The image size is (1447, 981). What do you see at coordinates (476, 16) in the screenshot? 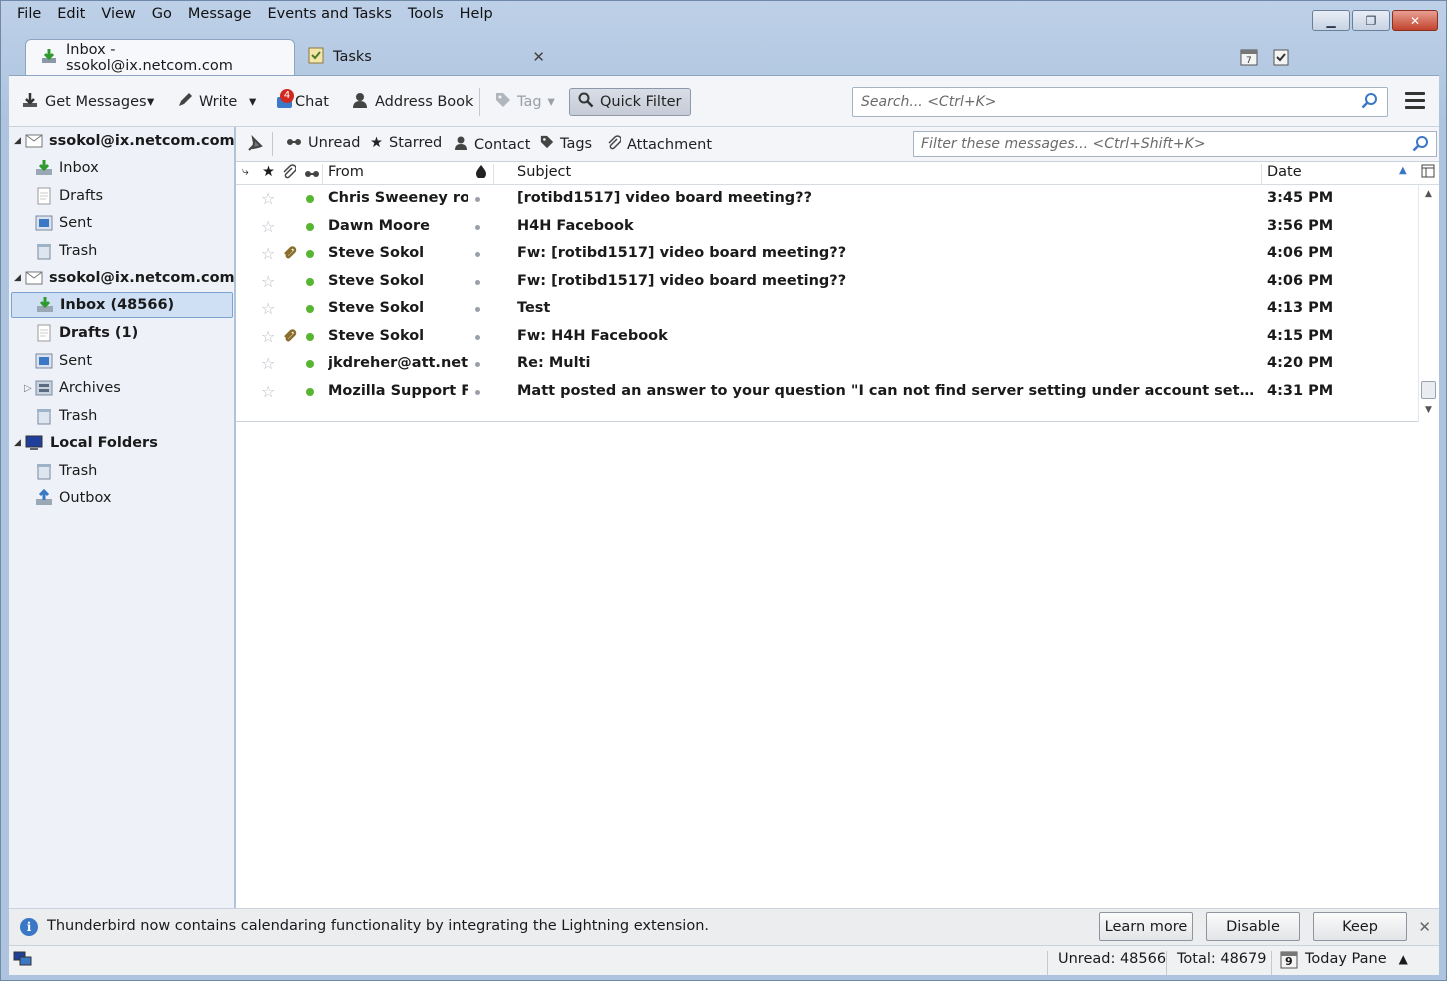
I see `menu-help: Help` at bounding box center [476, 16].